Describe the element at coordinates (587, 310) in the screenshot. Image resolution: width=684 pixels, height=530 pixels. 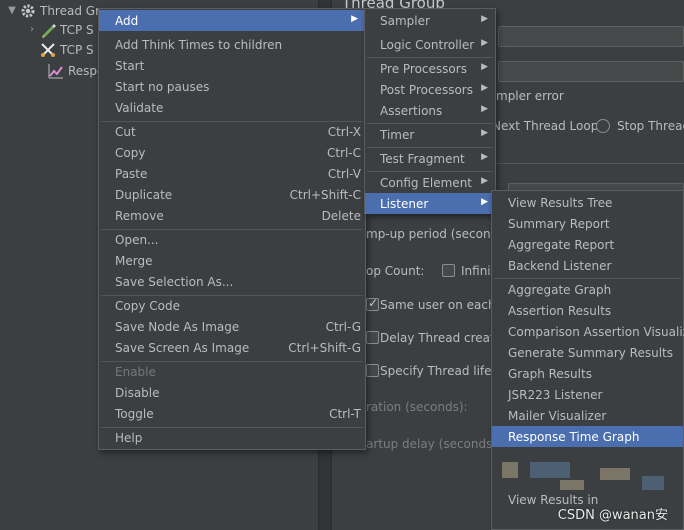
I see `menu-item-assertion-results: Assertion Results` at that location.